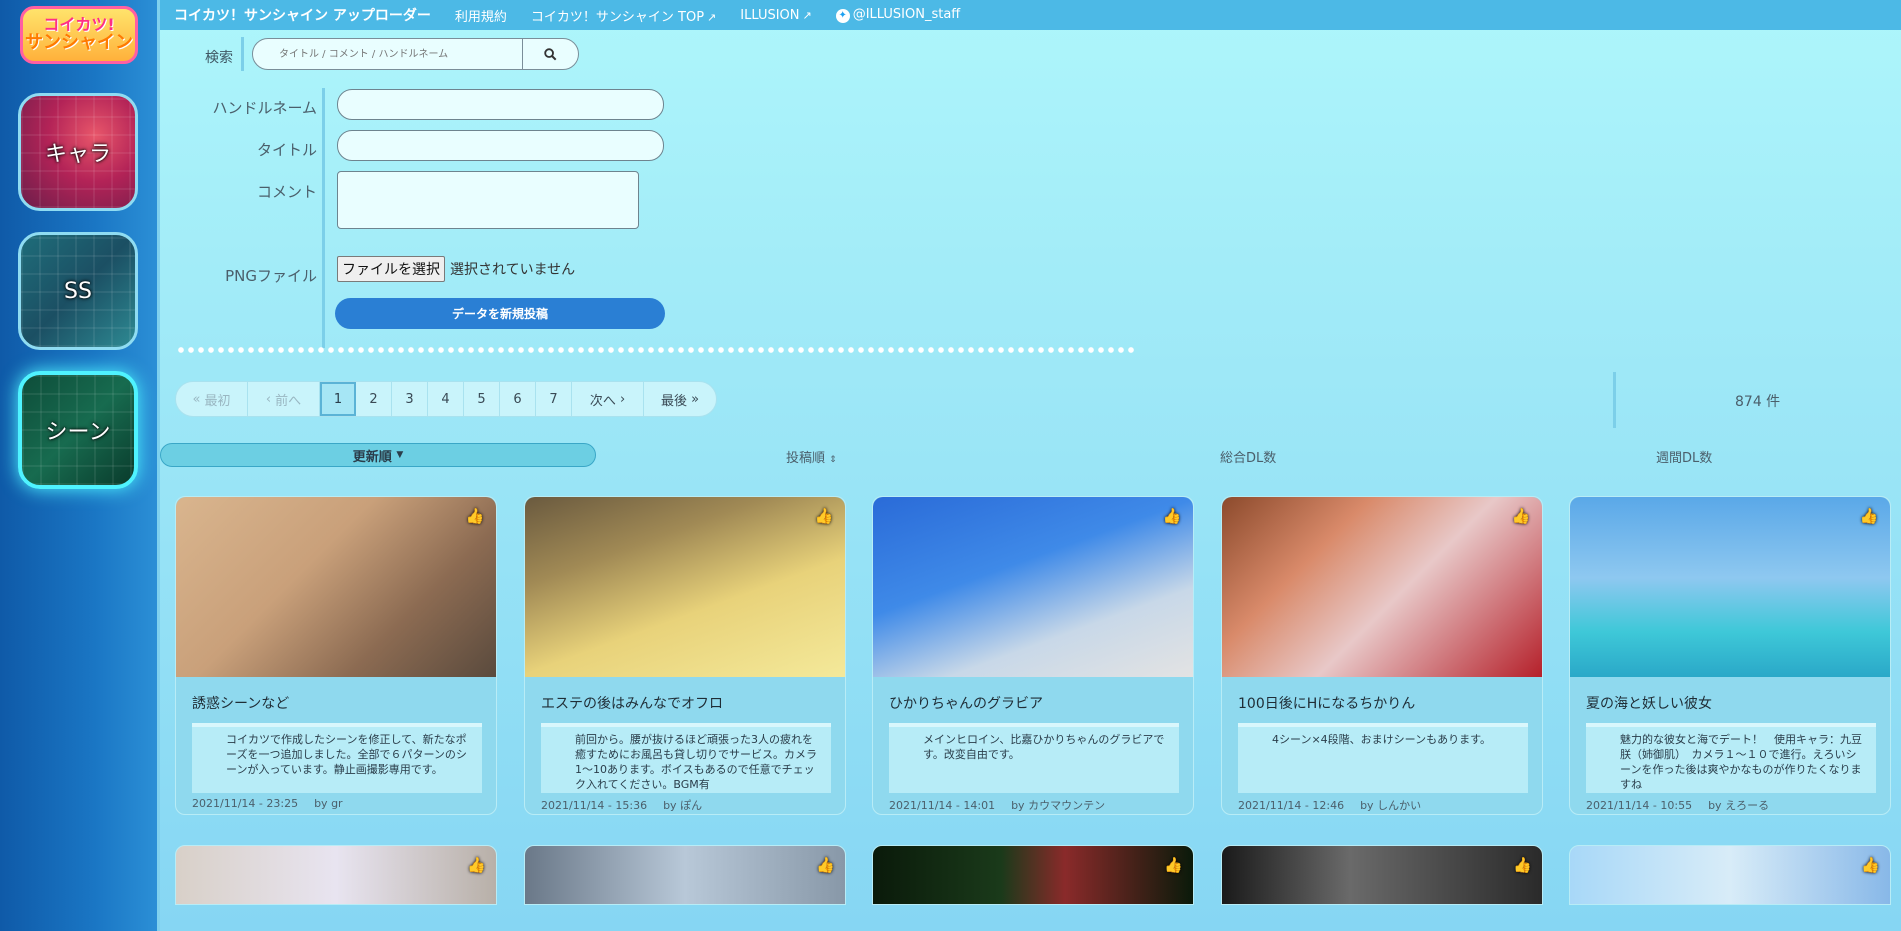 This screenshot has height=931, width=1901. What do you see at coordinates (550, 54) in the screenshot?
I see `search-button` at bounding box center [550, 54].